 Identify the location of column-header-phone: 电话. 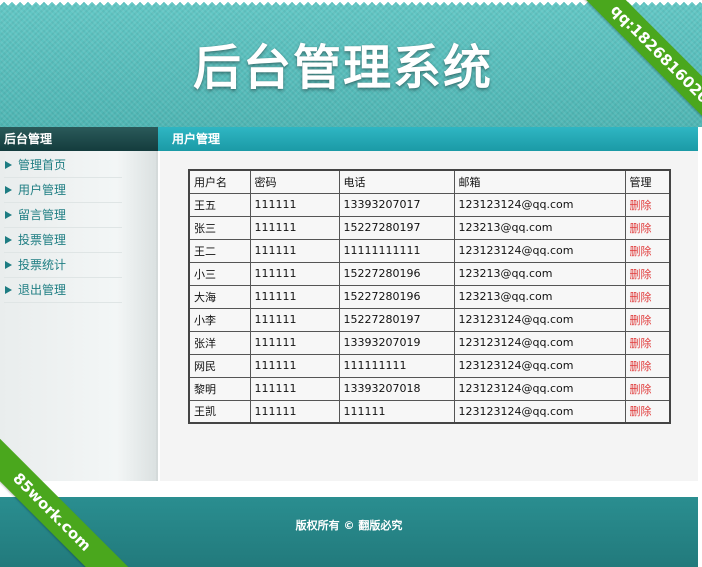
(396, 181).